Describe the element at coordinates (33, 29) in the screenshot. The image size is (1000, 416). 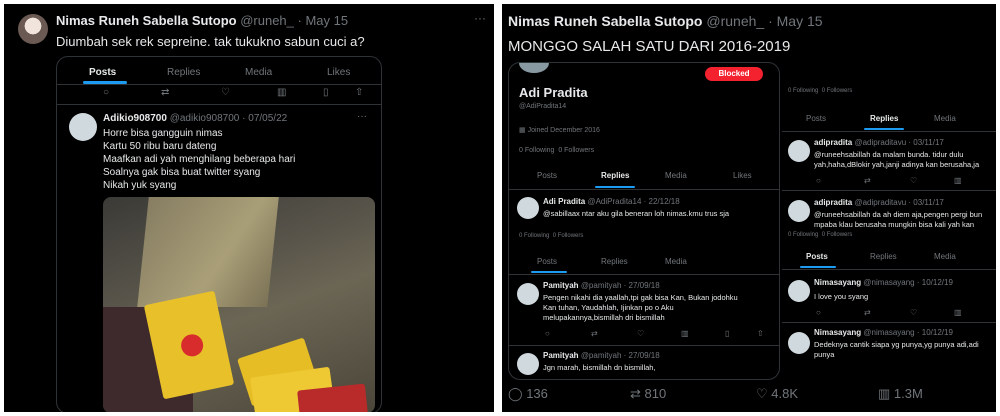
I see `author-avatar` at that location.